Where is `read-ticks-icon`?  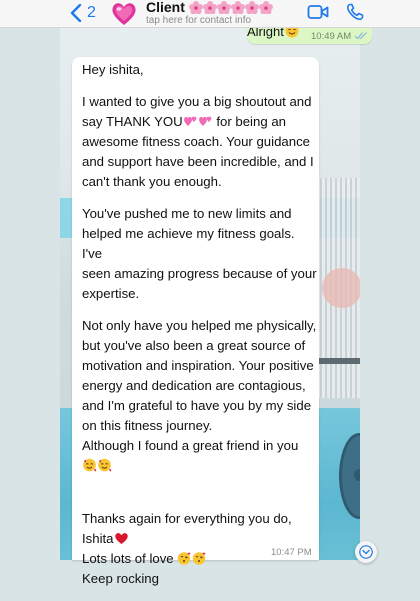
read-ticks-icon is located at coordinates (360, 36).